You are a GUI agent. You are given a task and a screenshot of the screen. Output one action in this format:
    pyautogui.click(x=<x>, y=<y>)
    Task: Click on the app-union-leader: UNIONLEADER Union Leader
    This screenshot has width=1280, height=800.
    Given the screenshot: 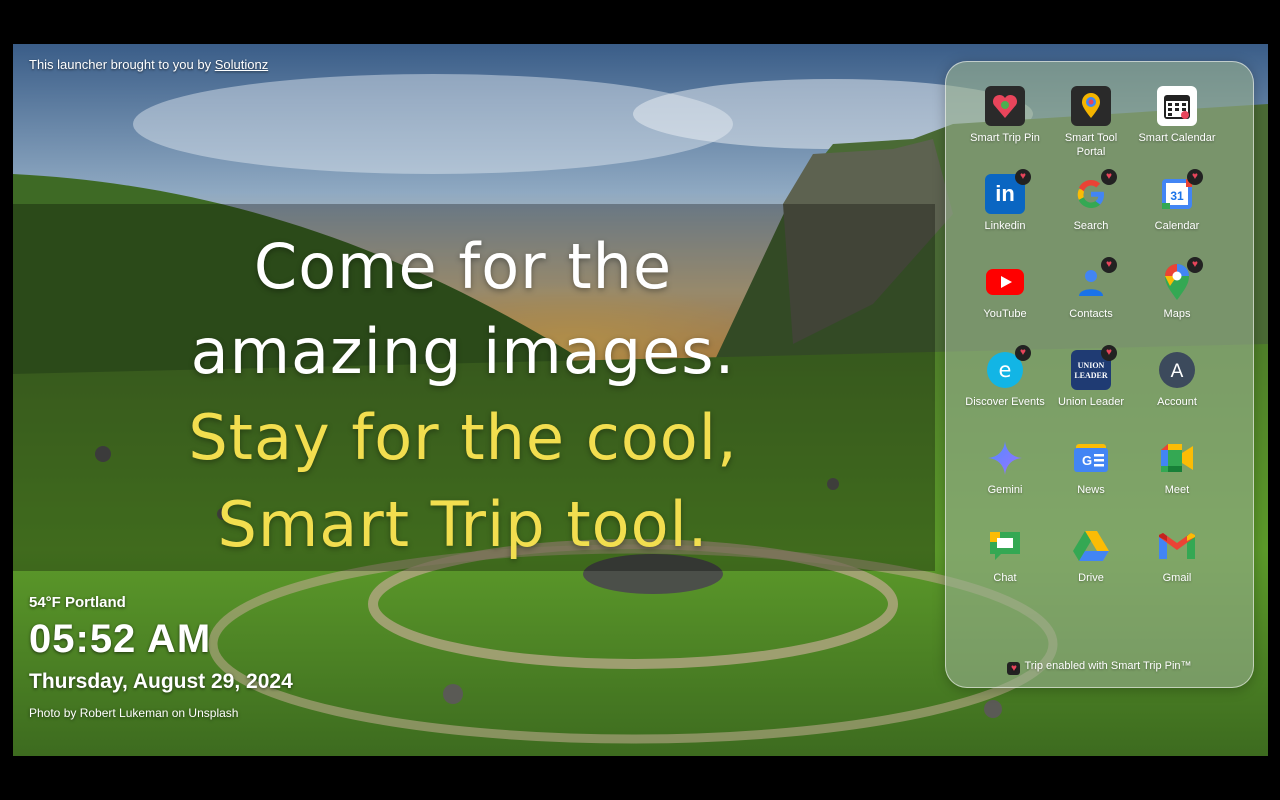 What is the action you would take?
    pyautogui.click(x=1091, y=391)
    